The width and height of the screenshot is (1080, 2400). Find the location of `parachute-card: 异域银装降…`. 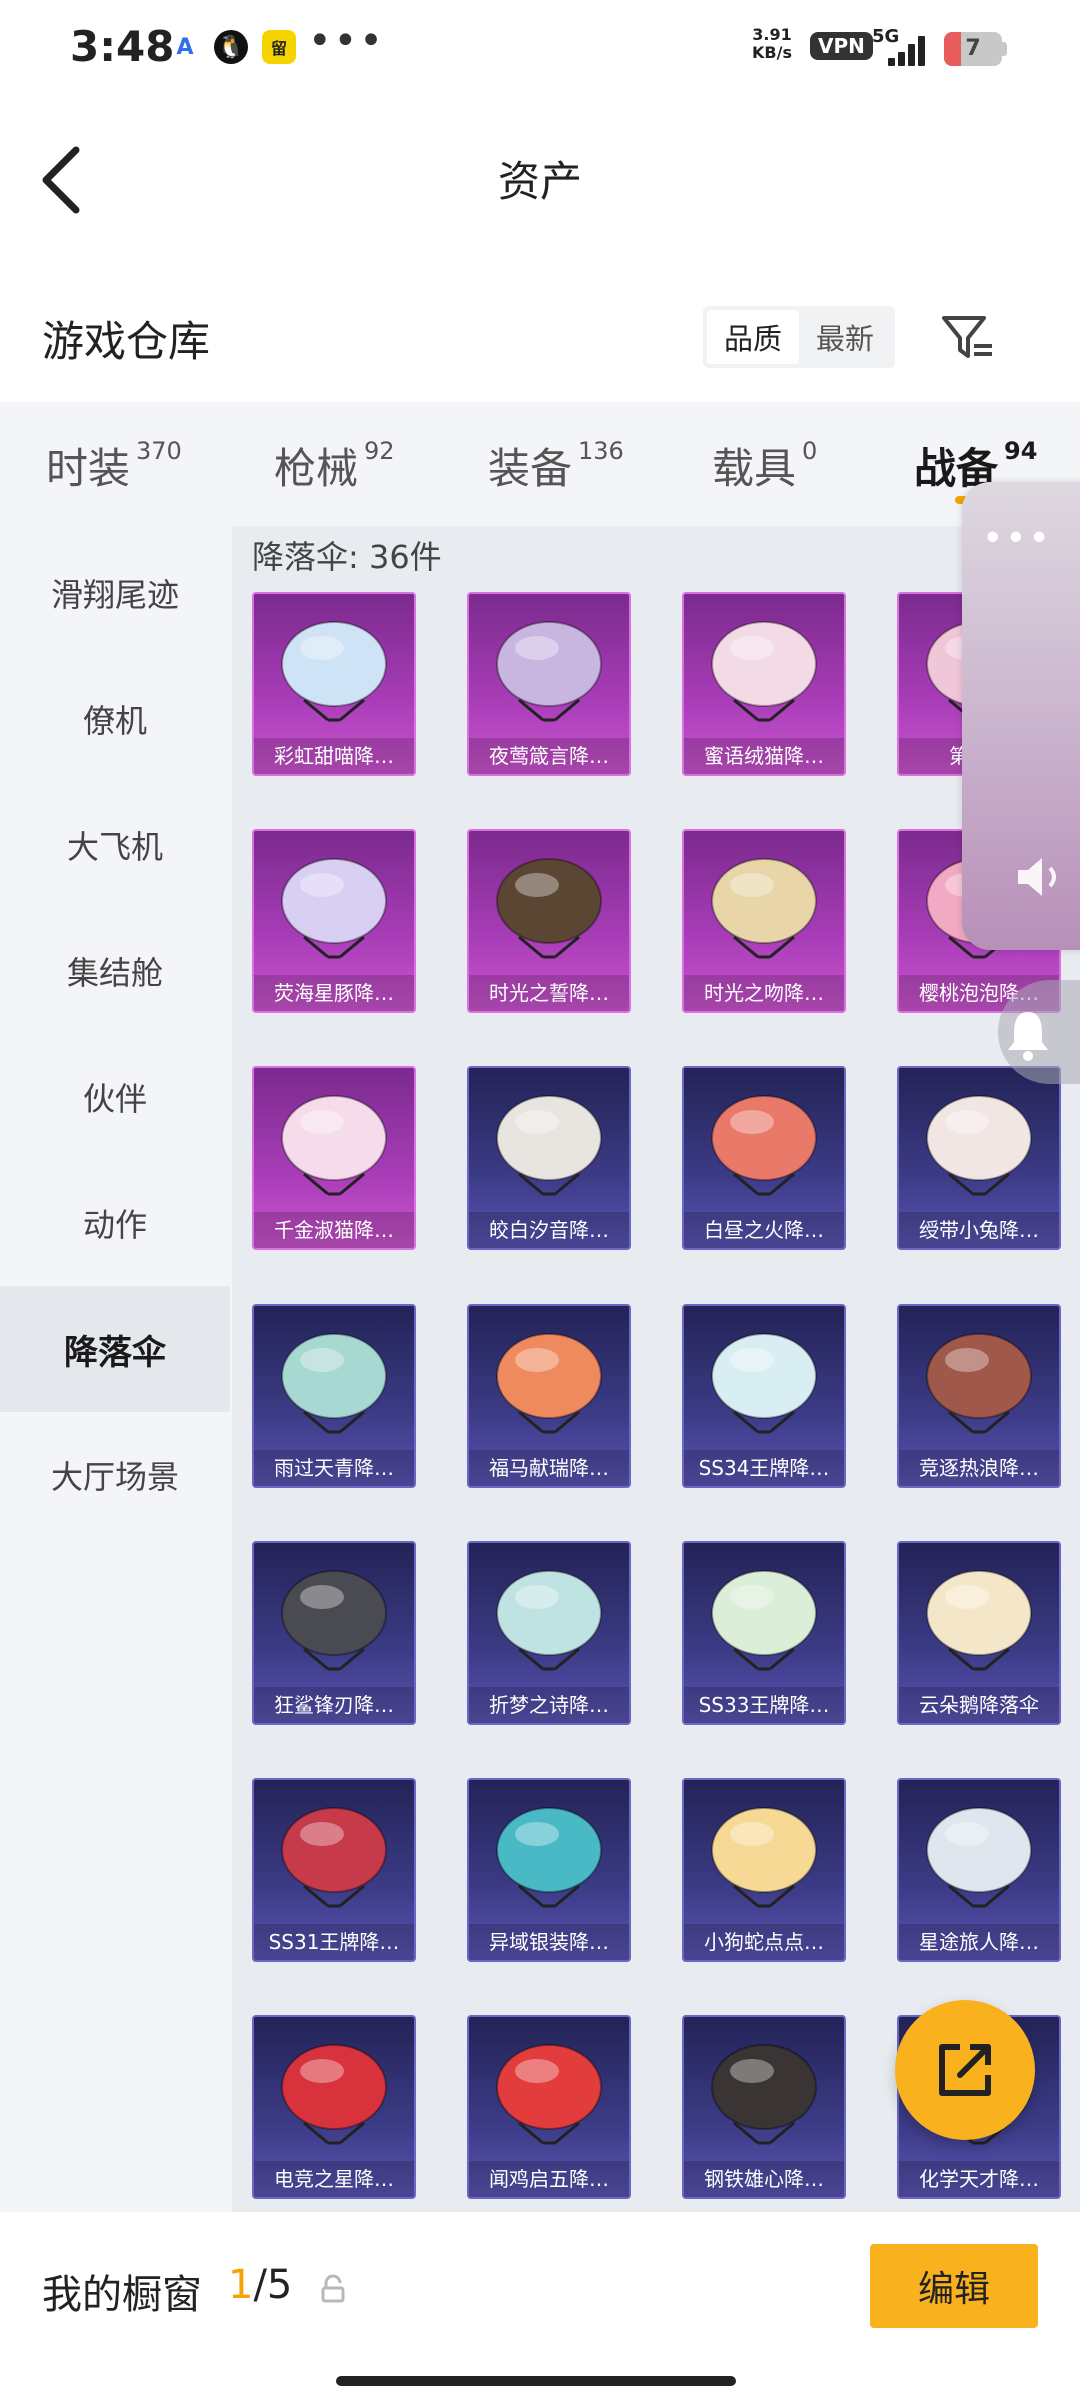

parachute-card: 异域银装降… is located at coordinates (549, 1870).